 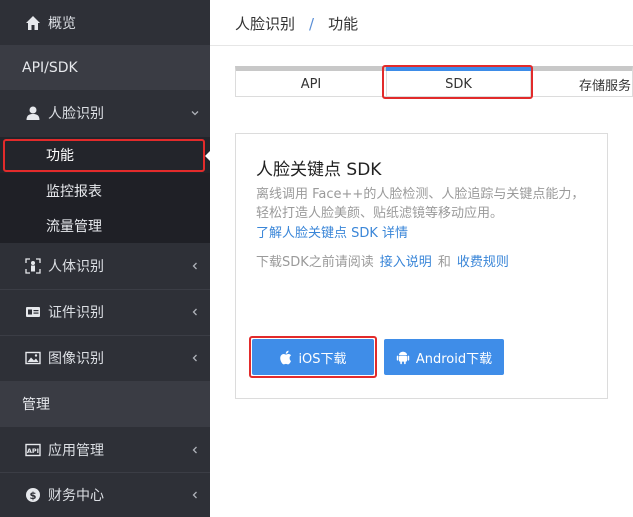 I want to click on note-text: 下载SDK之前请阅读, so click(x=315, y=262).